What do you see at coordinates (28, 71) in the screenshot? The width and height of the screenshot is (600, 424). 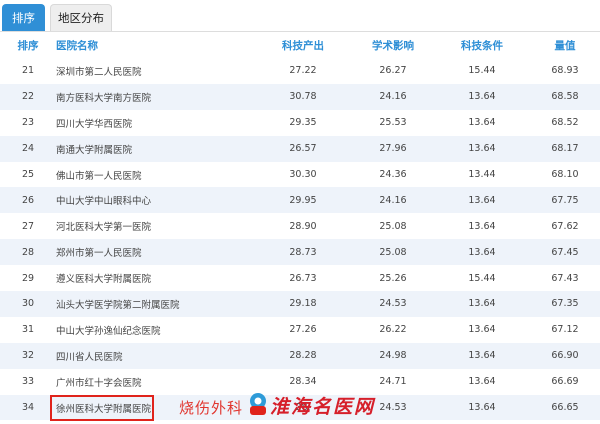 I see `rank-cell: 21` at bounding box center [28, 71].